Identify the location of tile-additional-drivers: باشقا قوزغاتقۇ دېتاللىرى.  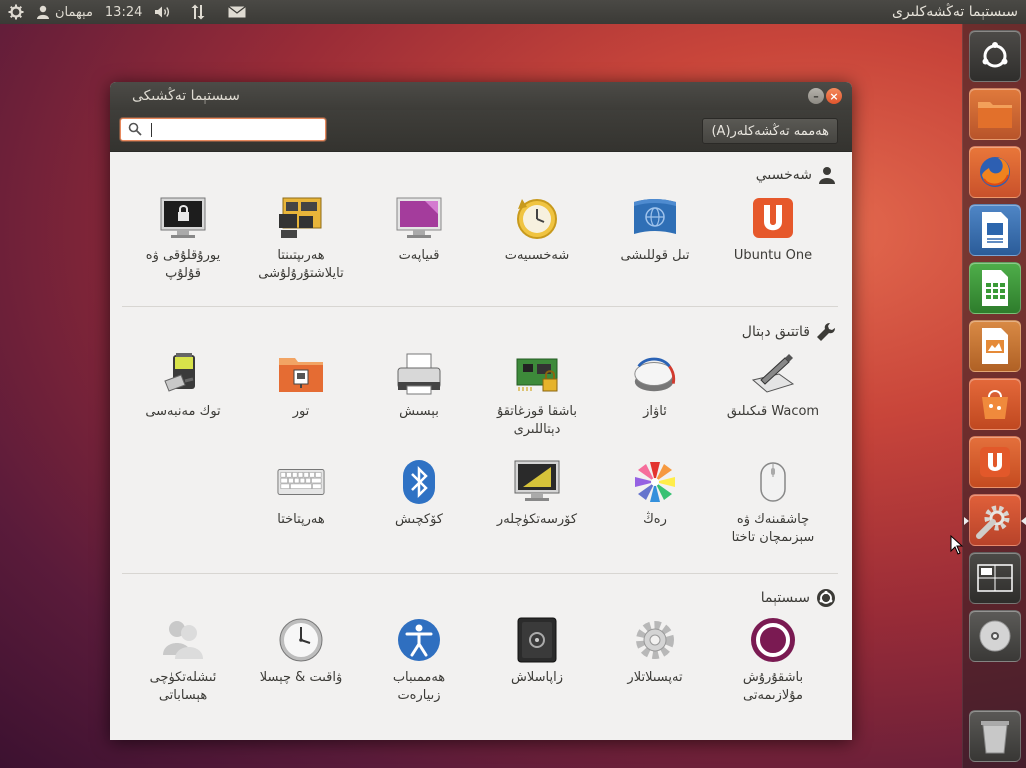
(537, 394).